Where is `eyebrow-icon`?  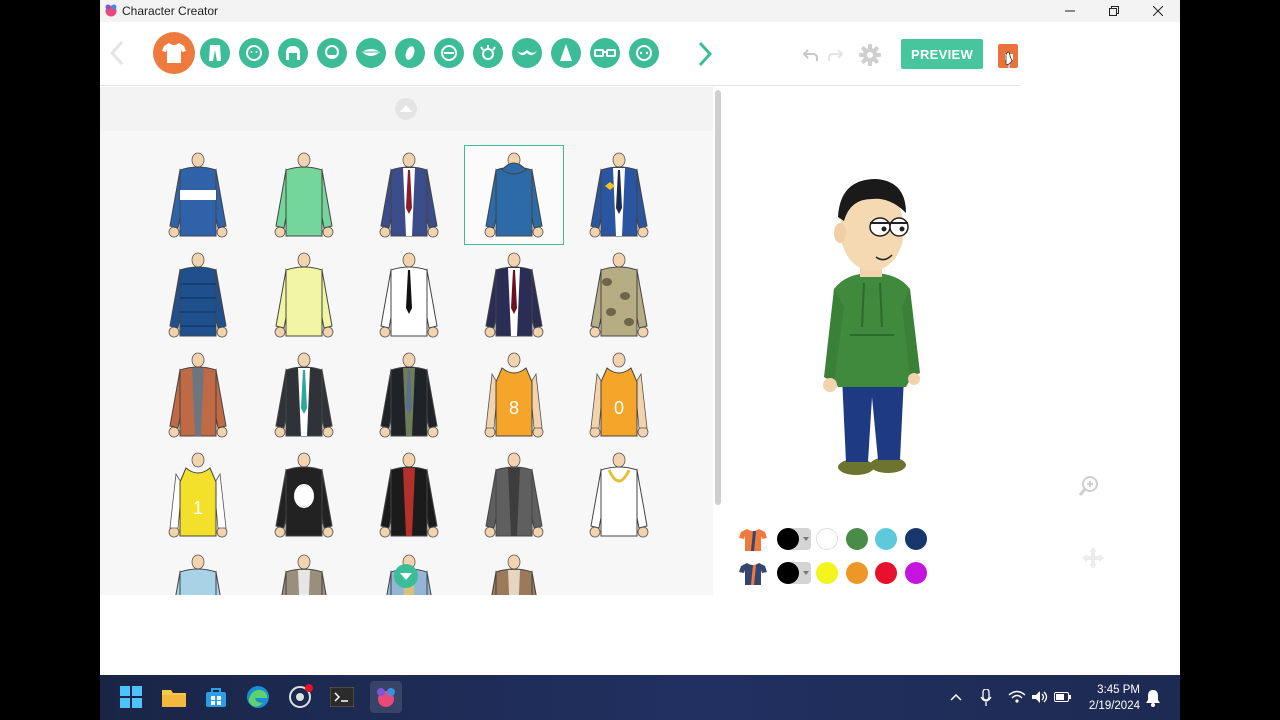 eyebrow-icon is located at coordinates (449, 53).